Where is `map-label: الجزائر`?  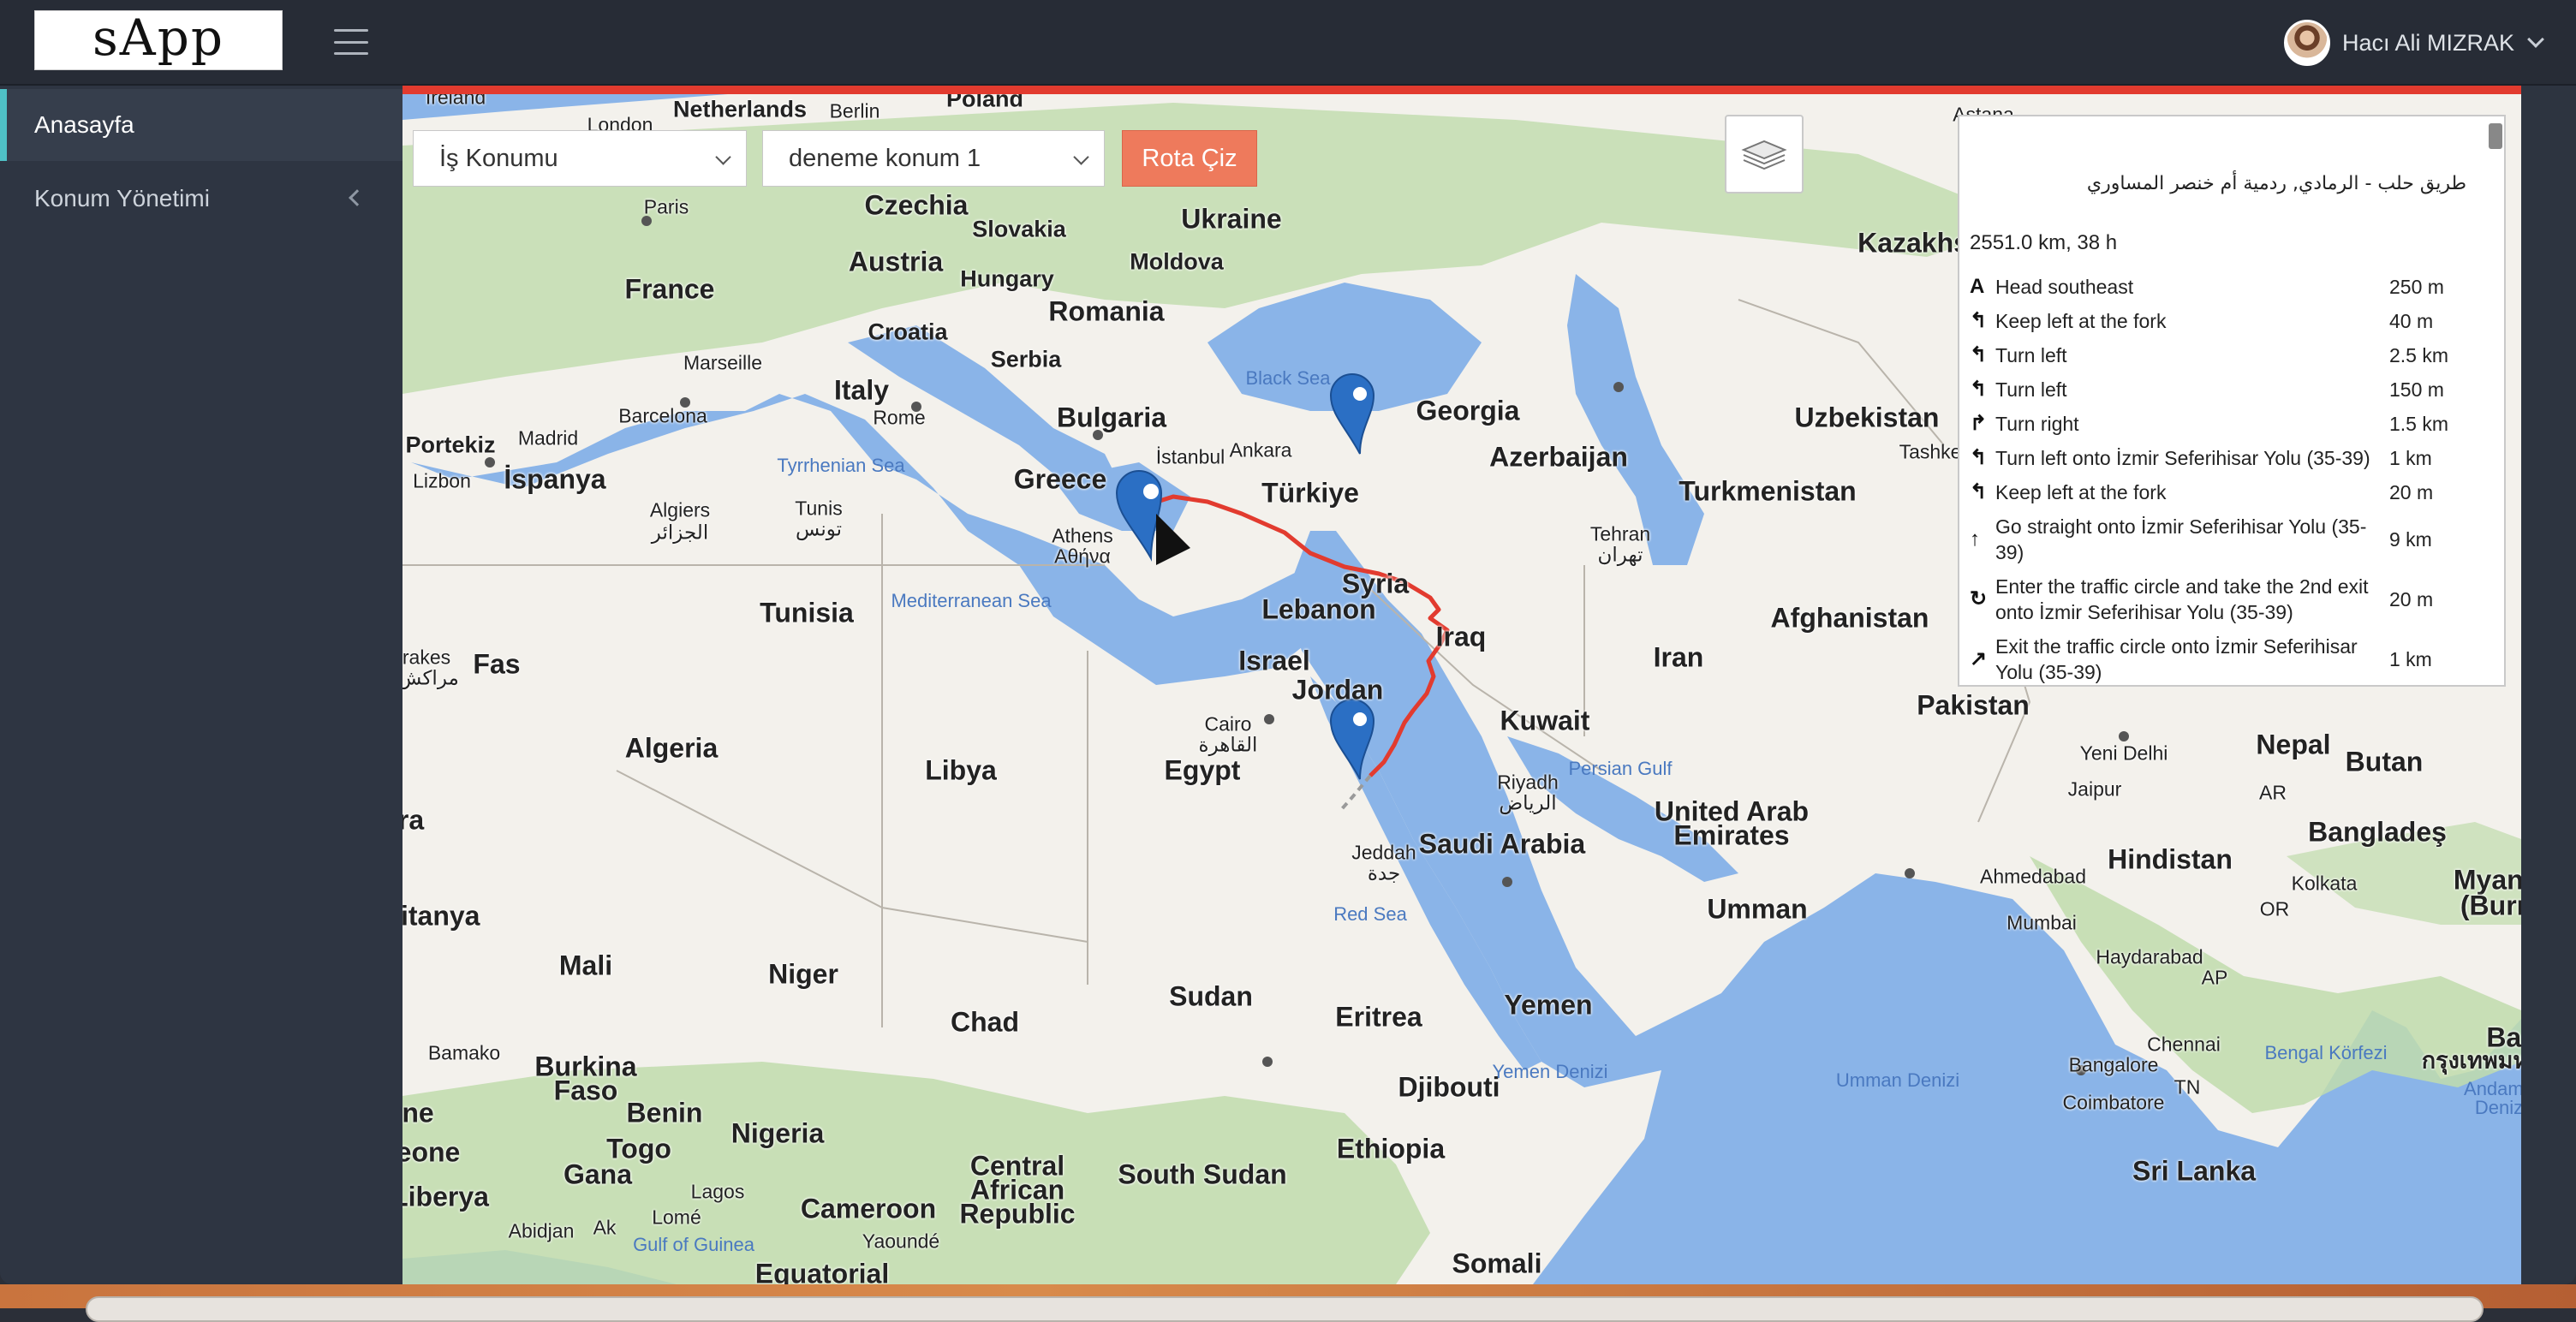 map-label: الجزائر is located at coordinates (680, 533).